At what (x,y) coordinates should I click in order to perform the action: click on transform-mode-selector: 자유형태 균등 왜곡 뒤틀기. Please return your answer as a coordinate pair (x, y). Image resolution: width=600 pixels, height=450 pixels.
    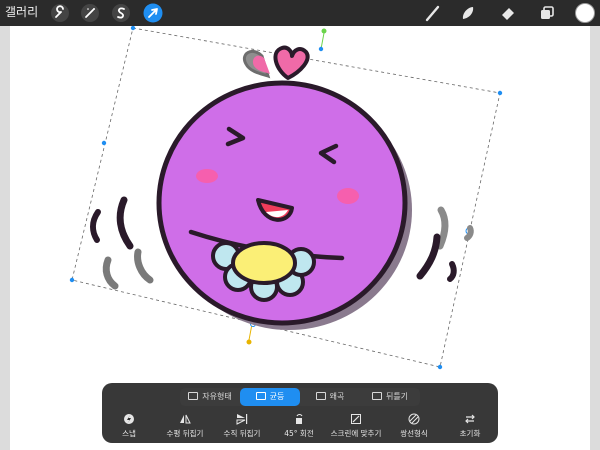
    Looking at the image, I should click on (300, 397).